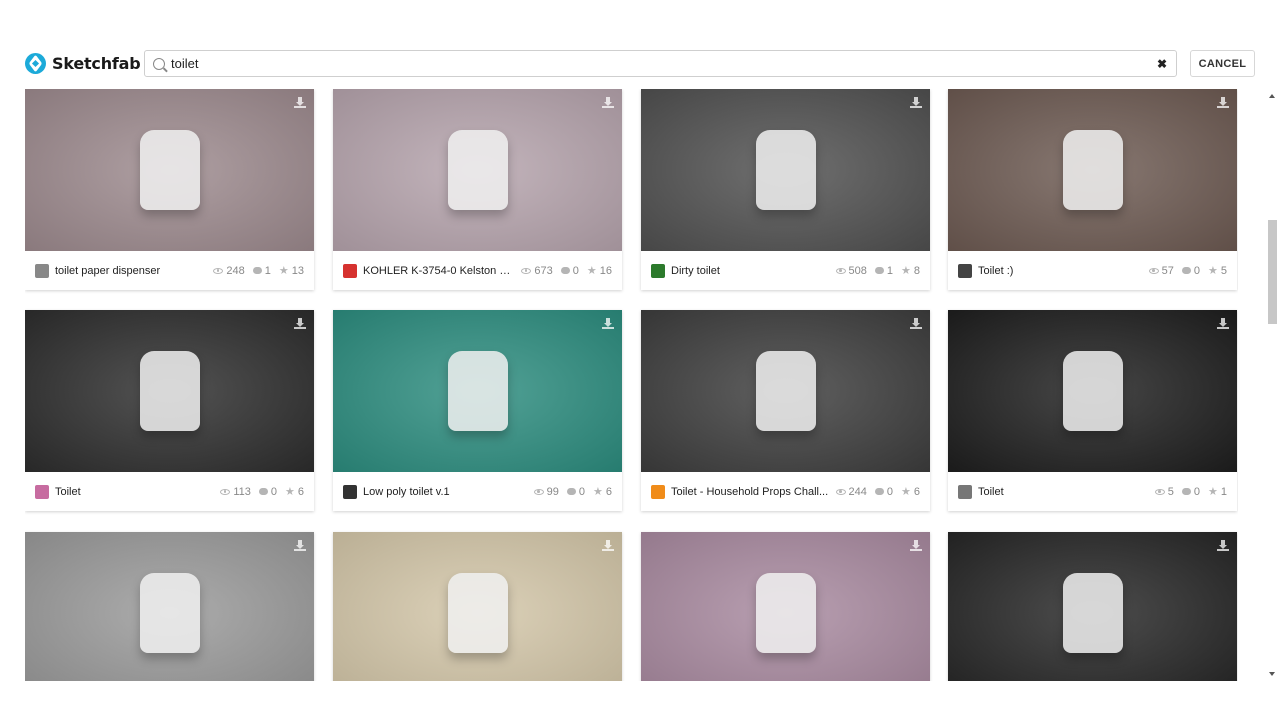 The height and width of the screenshot is (719, 1280). I want to click on model-meta: Toilet :) 57 0 ★ 5, so click(1092, 270).